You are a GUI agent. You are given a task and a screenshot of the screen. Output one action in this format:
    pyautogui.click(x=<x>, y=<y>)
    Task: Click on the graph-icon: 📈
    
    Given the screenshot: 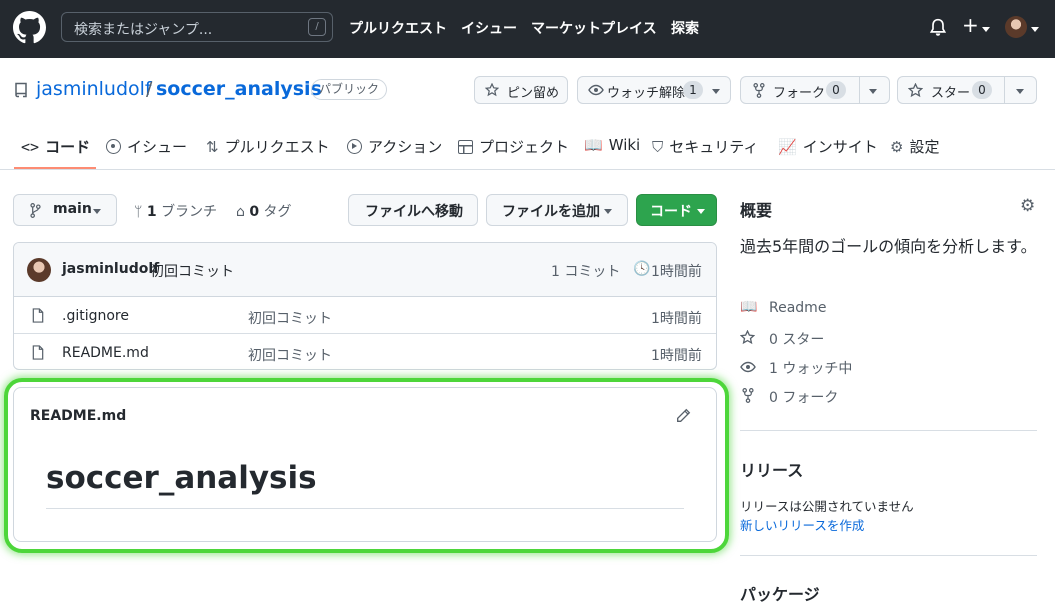 What is the action you would take?
    pyautogui.click(x=787, y=147)
    